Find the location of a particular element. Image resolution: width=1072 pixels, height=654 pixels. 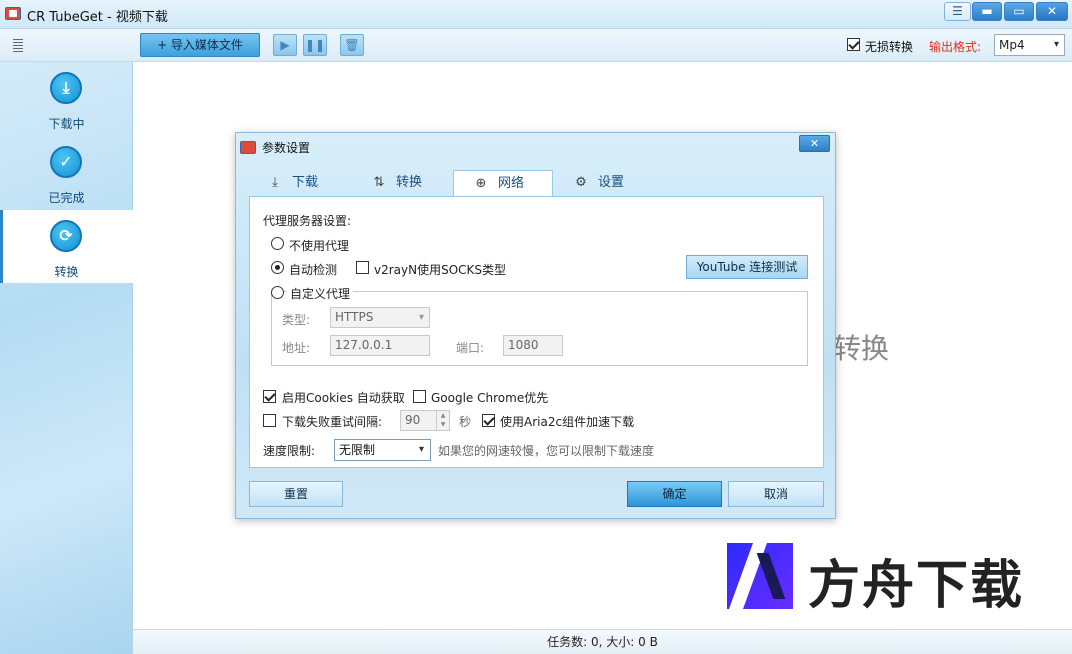

pause-button: ❚❚ is located at coordinates (315, 45).